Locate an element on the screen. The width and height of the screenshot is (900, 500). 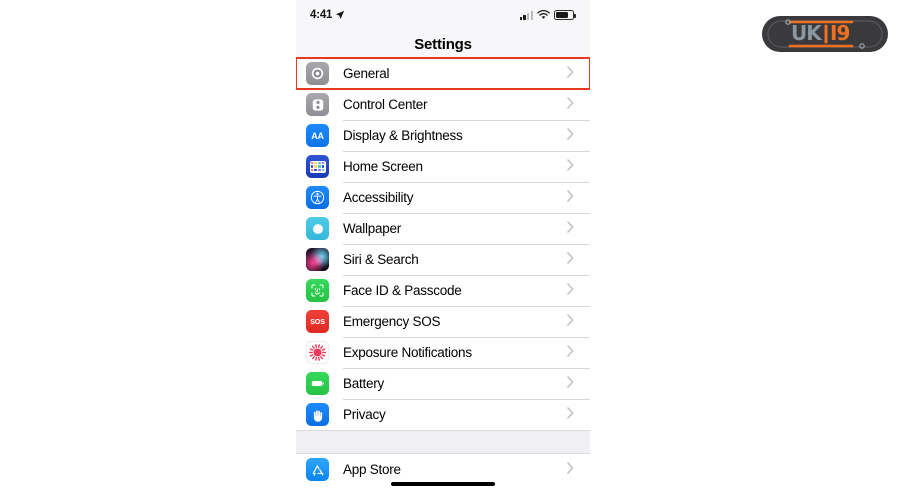
status-bar-right is located at coordinates (547, 15).